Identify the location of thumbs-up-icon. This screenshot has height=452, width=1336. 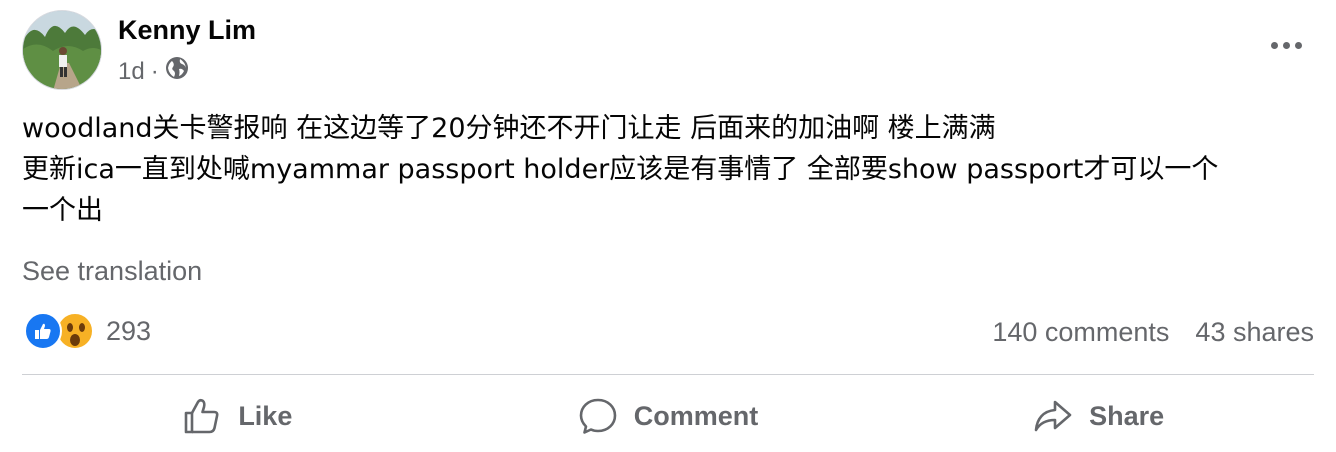
(202, 416).